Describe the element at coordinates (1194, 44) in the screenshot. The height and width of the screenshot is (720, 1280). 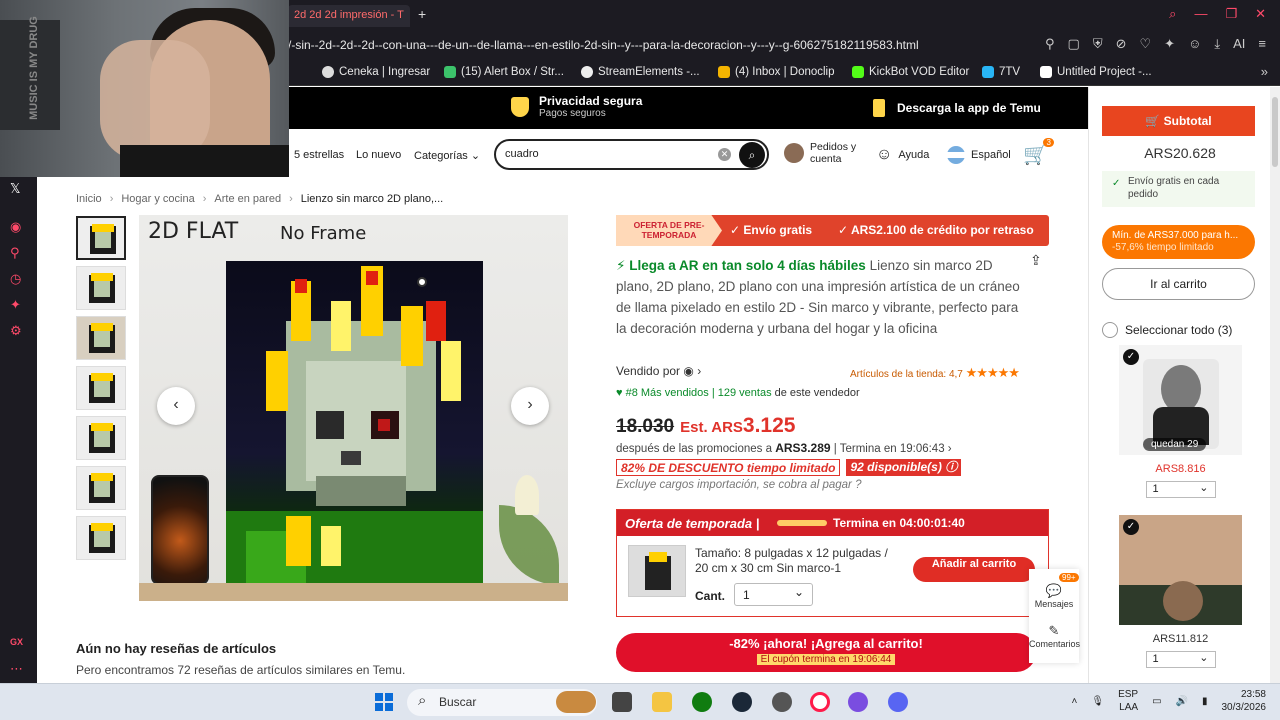
I see `profile-icon: ☺` at that location.